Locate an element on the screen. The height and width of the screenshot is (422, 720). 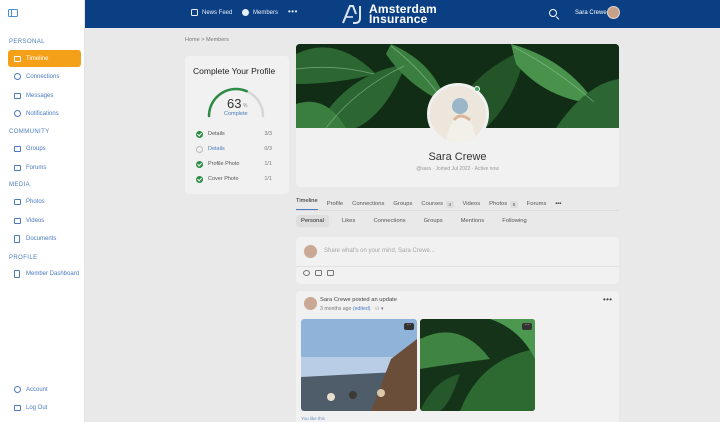
post-composer is located at coordinates (457, 260).